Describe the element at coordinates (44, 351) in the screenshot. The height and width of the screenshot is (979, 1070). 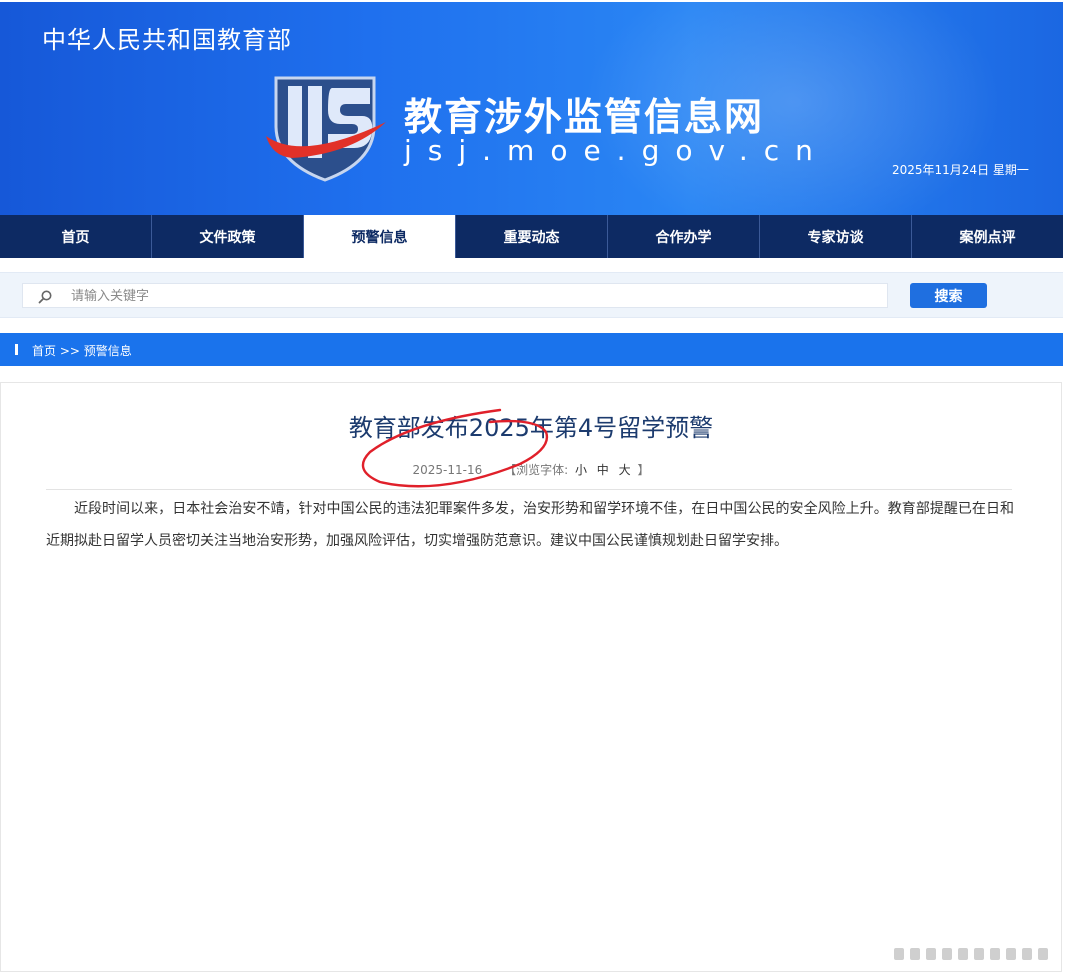
I see `breadcrumb-home-link: 首页` at that location.